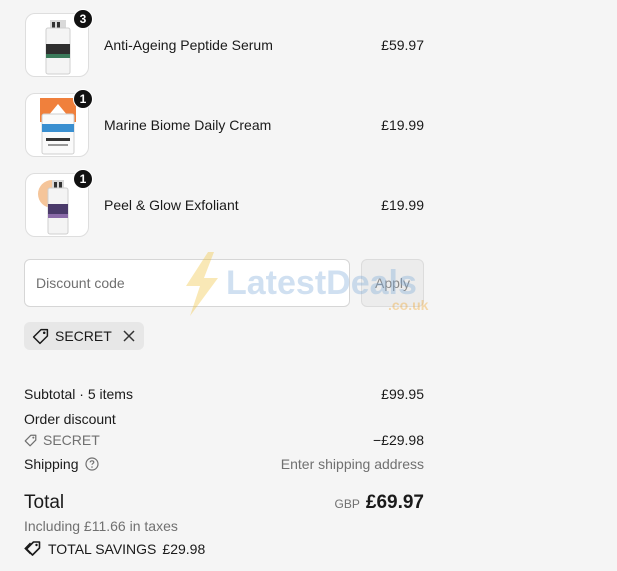 Image resolution: width=617 pixels, height=571 pixels. What do you see at coordinates (188, 45) in the screenshot?
I see `product-name: Anti-Ageing Peptide Serum` at bounding box center [188, 45].